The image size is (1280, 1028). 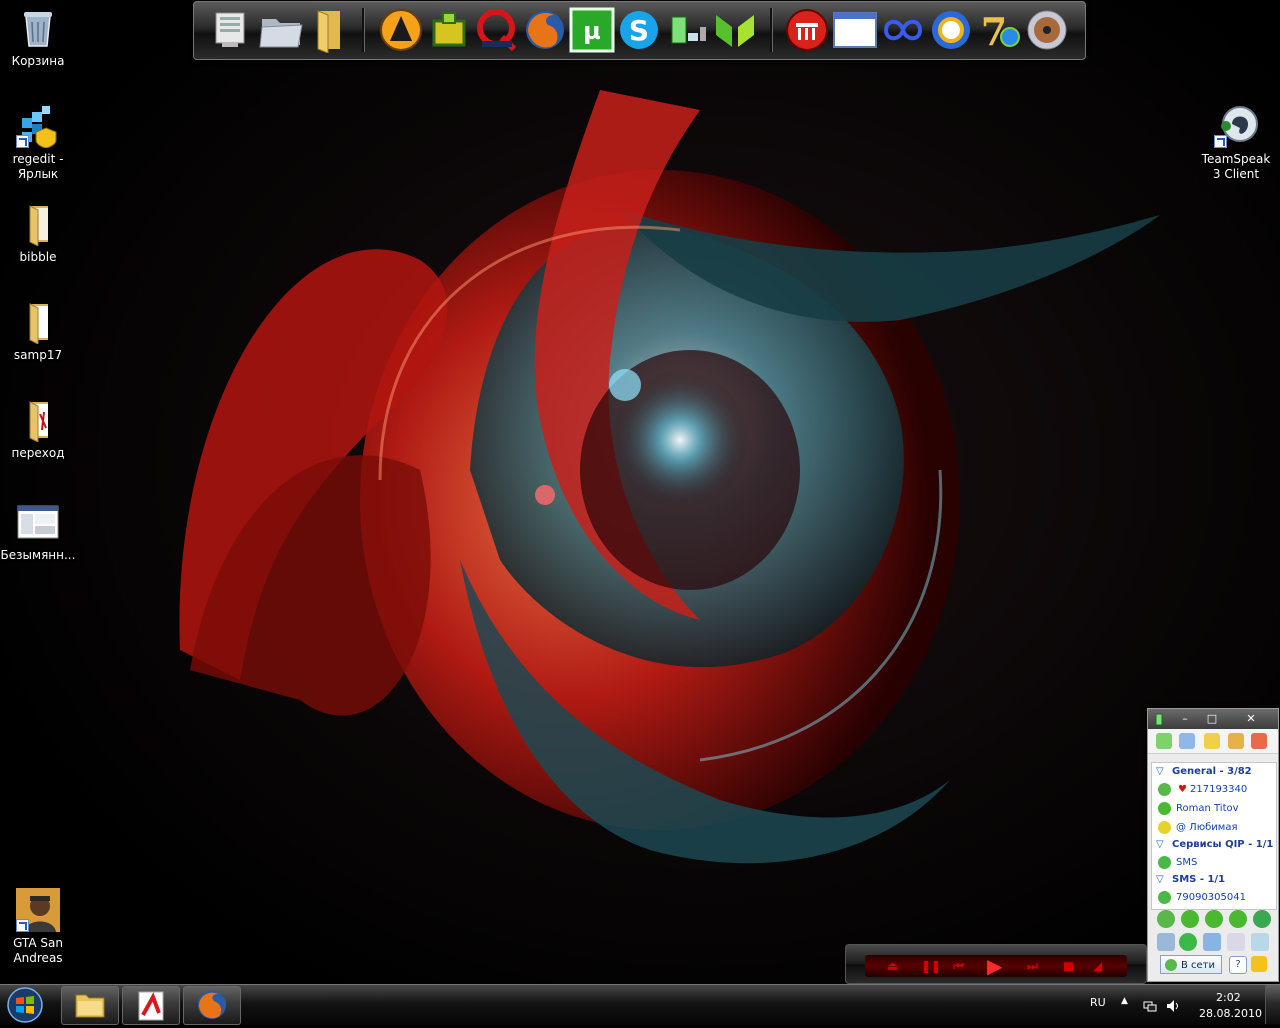 I want to click on status-at-icon, so click(x=1262, y=919).